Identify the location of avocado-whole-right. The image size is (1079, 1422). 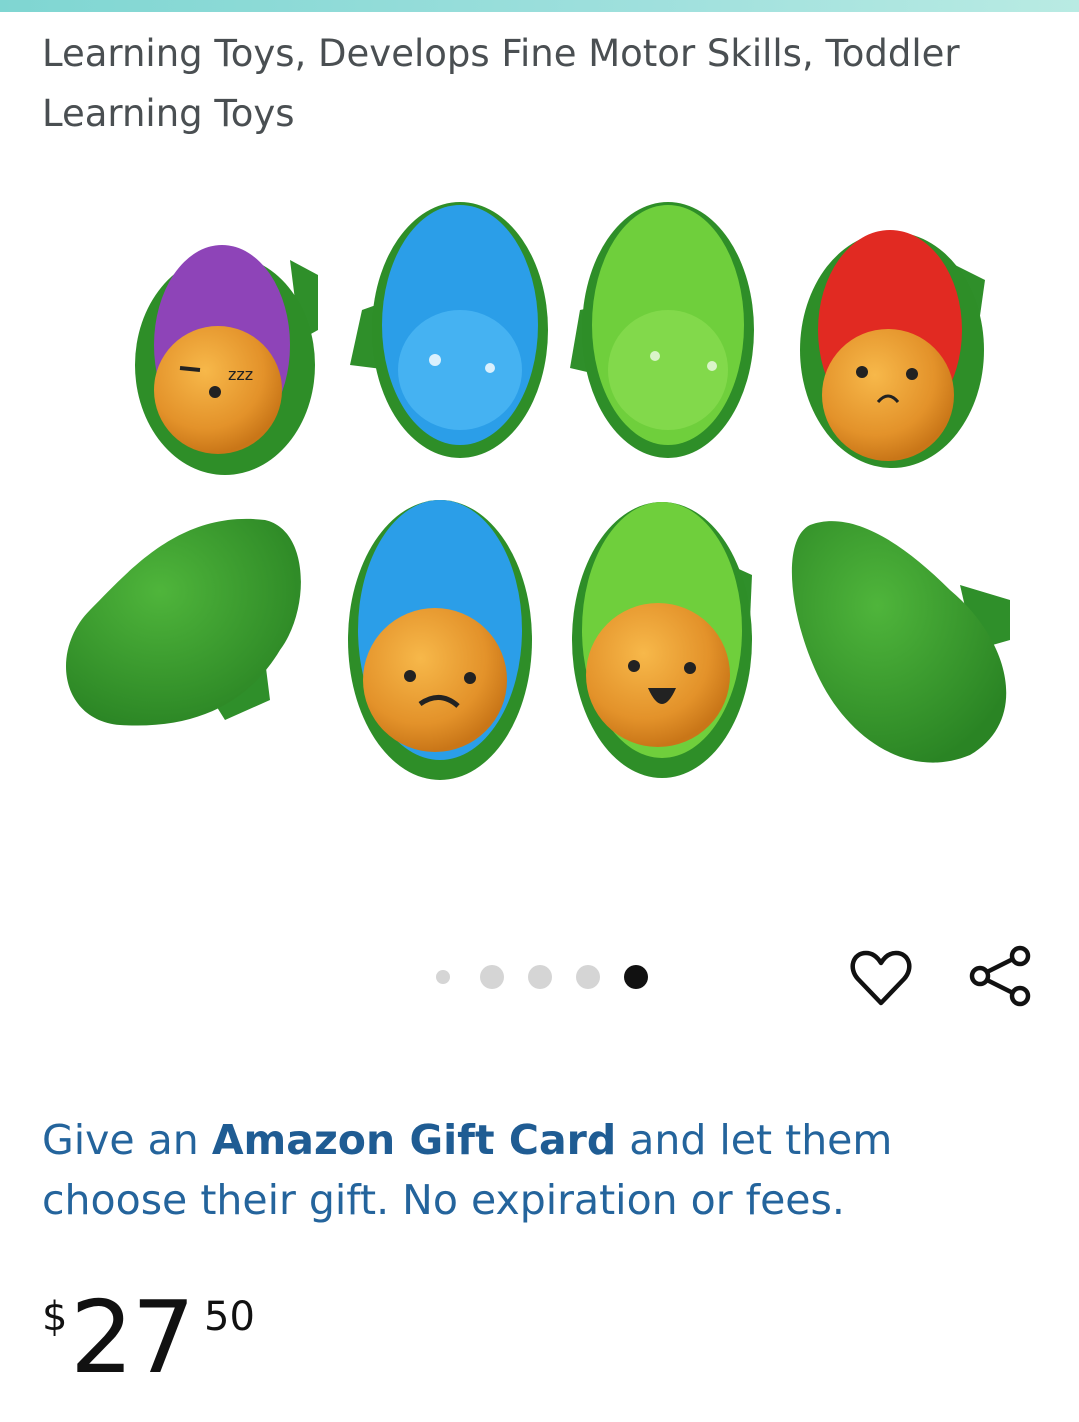
(900, 642).